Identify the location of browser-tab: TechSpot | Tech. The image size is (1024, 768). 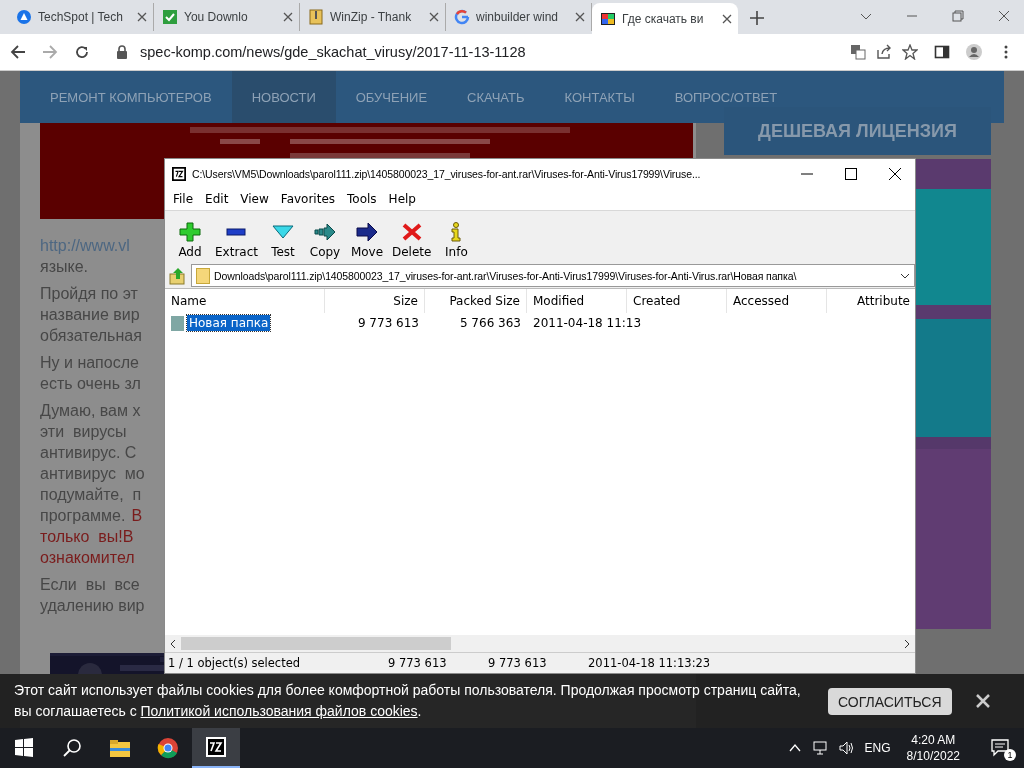
(81, 17).